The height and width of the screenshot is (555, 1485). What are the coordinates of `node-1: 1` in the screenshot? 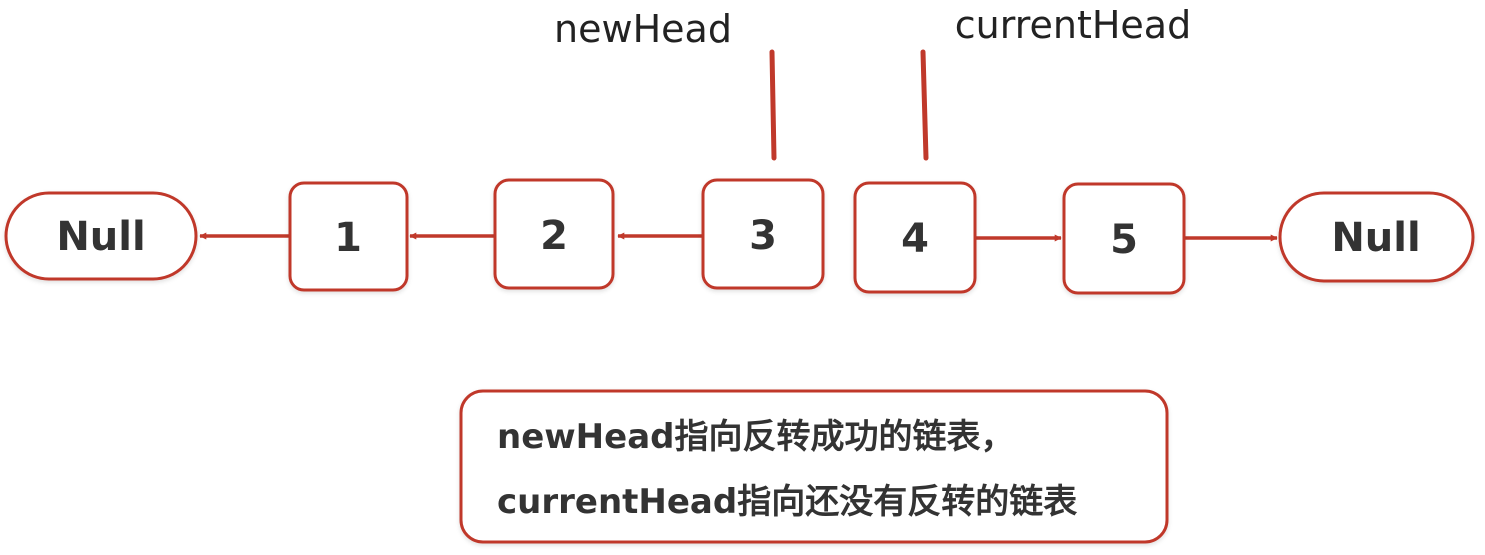 It's located at (348, 236).